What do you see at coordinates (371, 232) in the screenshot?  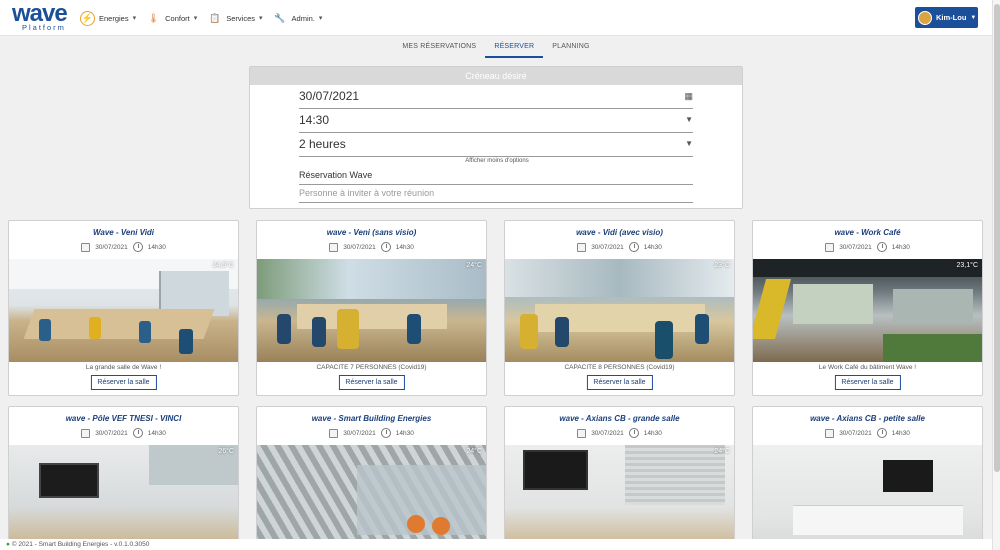 I see `room-title: wave - Veni (sans visio)` at bounding box center [371, 232].